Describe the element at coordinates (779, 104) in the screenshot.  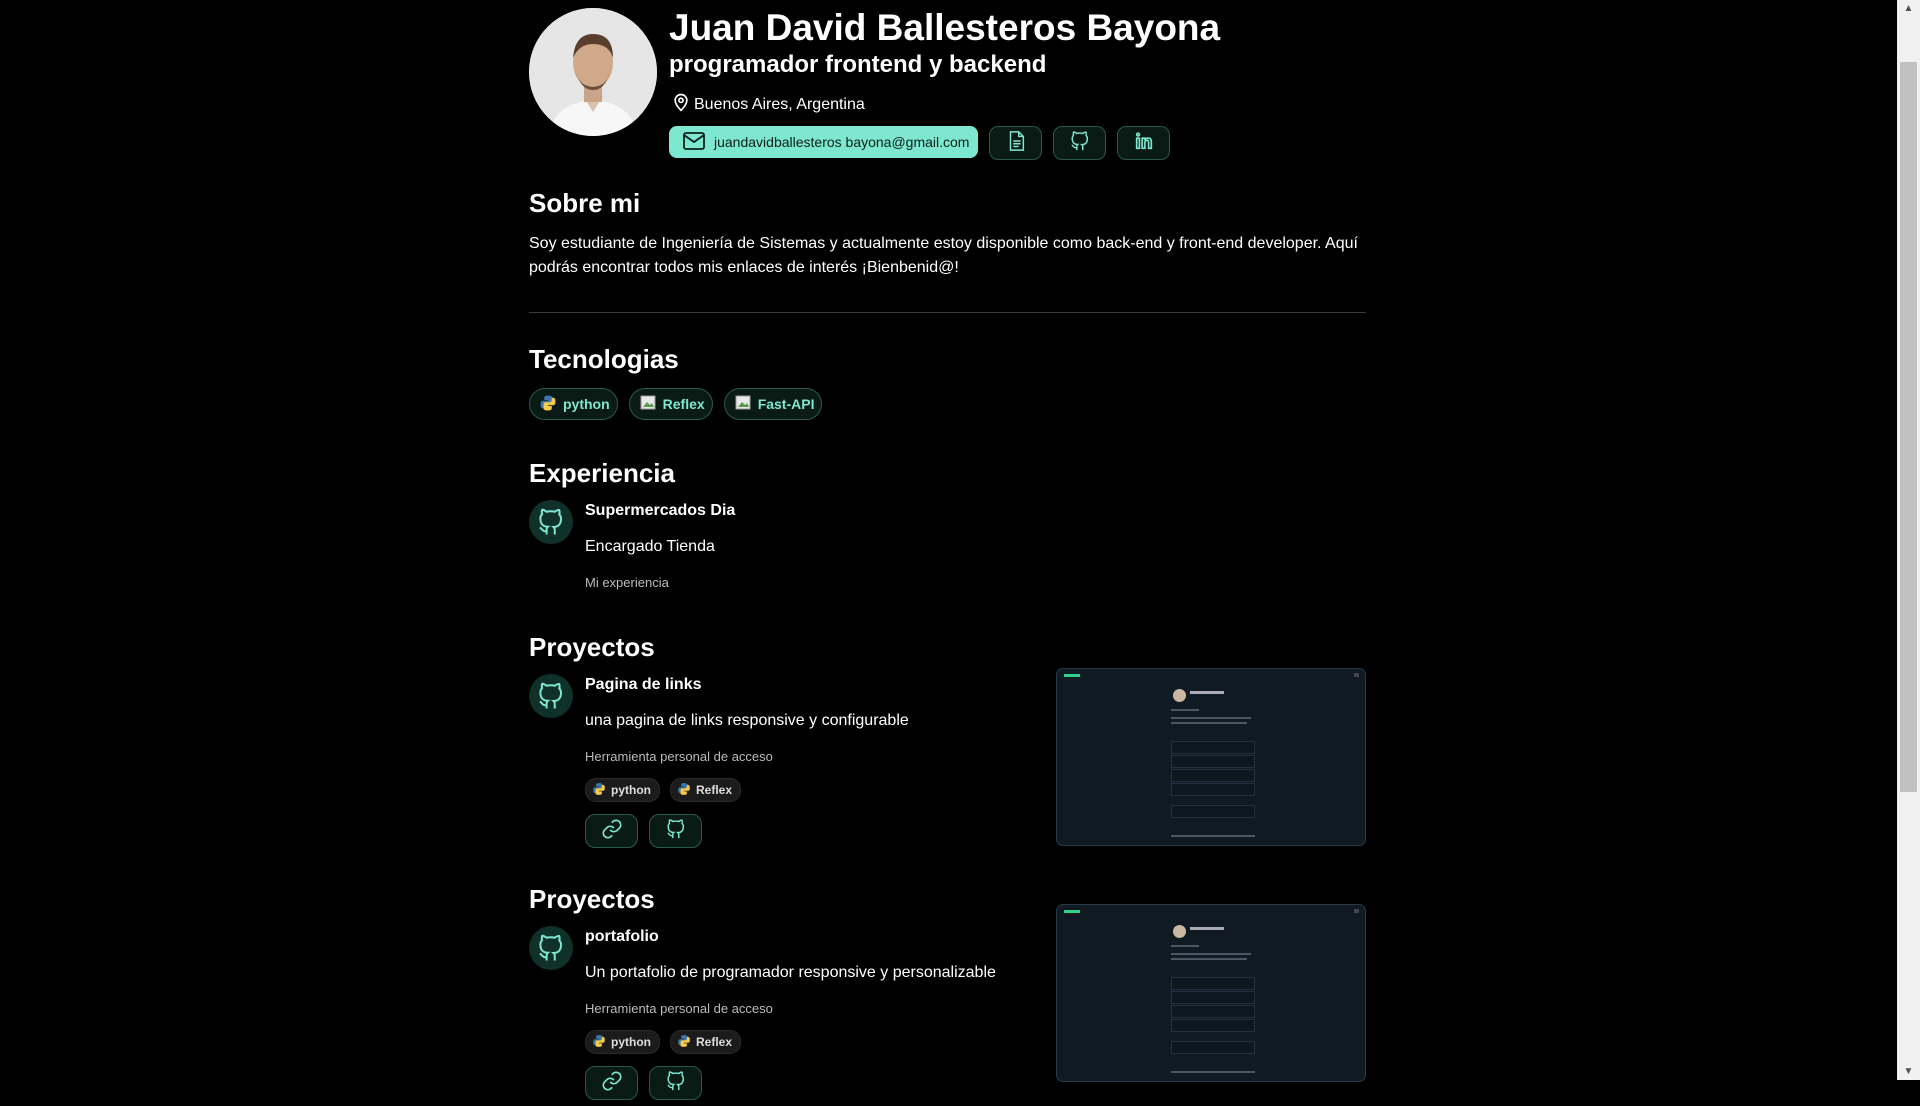
I see `location-text: Buenos Aires, Argentina` at that location.